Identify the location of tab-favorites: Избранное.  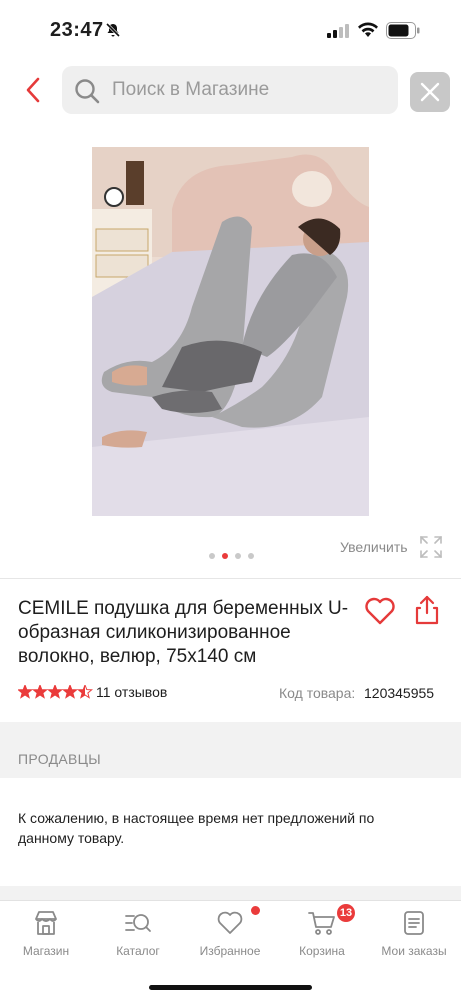
(230, 936).